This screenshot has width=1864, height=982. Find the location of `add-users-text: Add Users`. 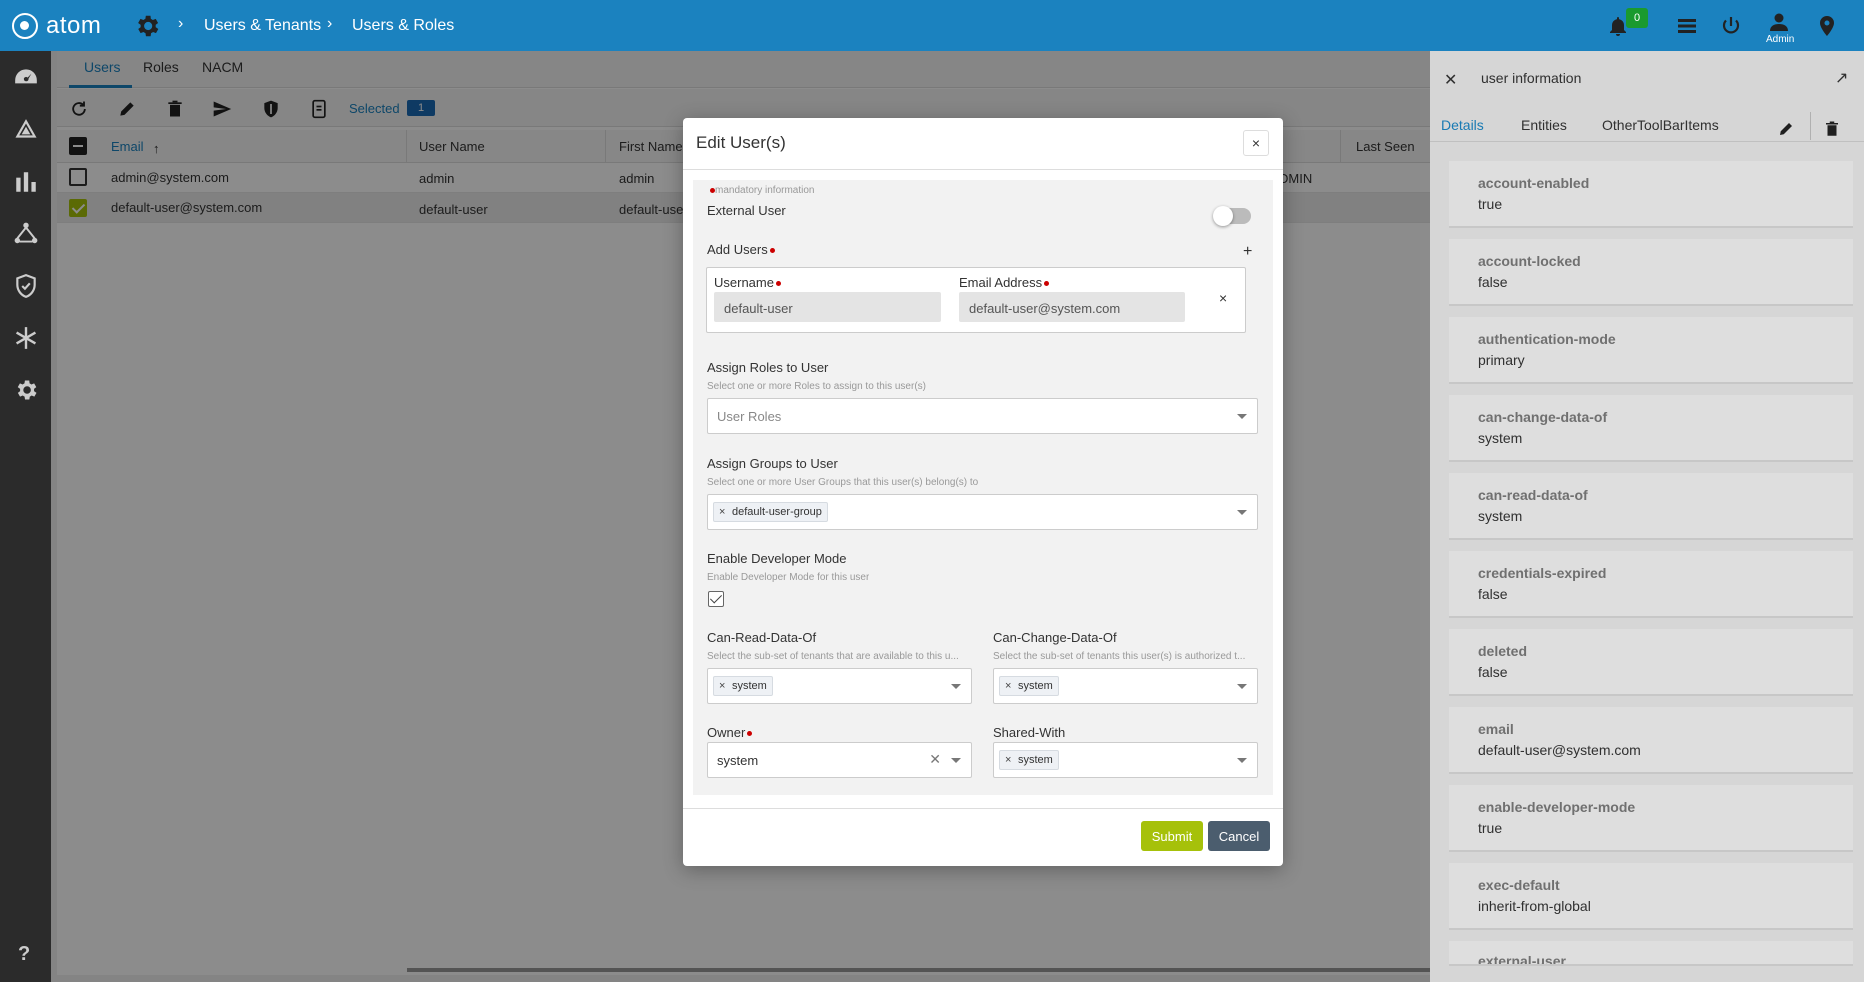

add-users-text: Add Users is located at coordinates (737, 249).